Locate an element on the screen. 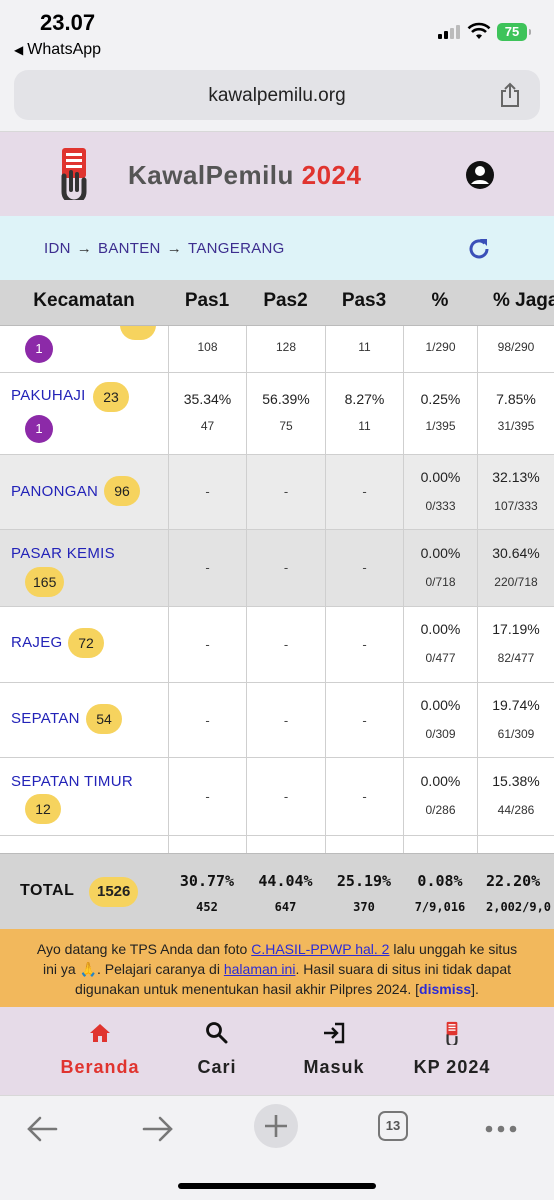 This screenshot has width=554, height=1200. kecamatan-link: SEPATAN is located at coordinates (45, 718).